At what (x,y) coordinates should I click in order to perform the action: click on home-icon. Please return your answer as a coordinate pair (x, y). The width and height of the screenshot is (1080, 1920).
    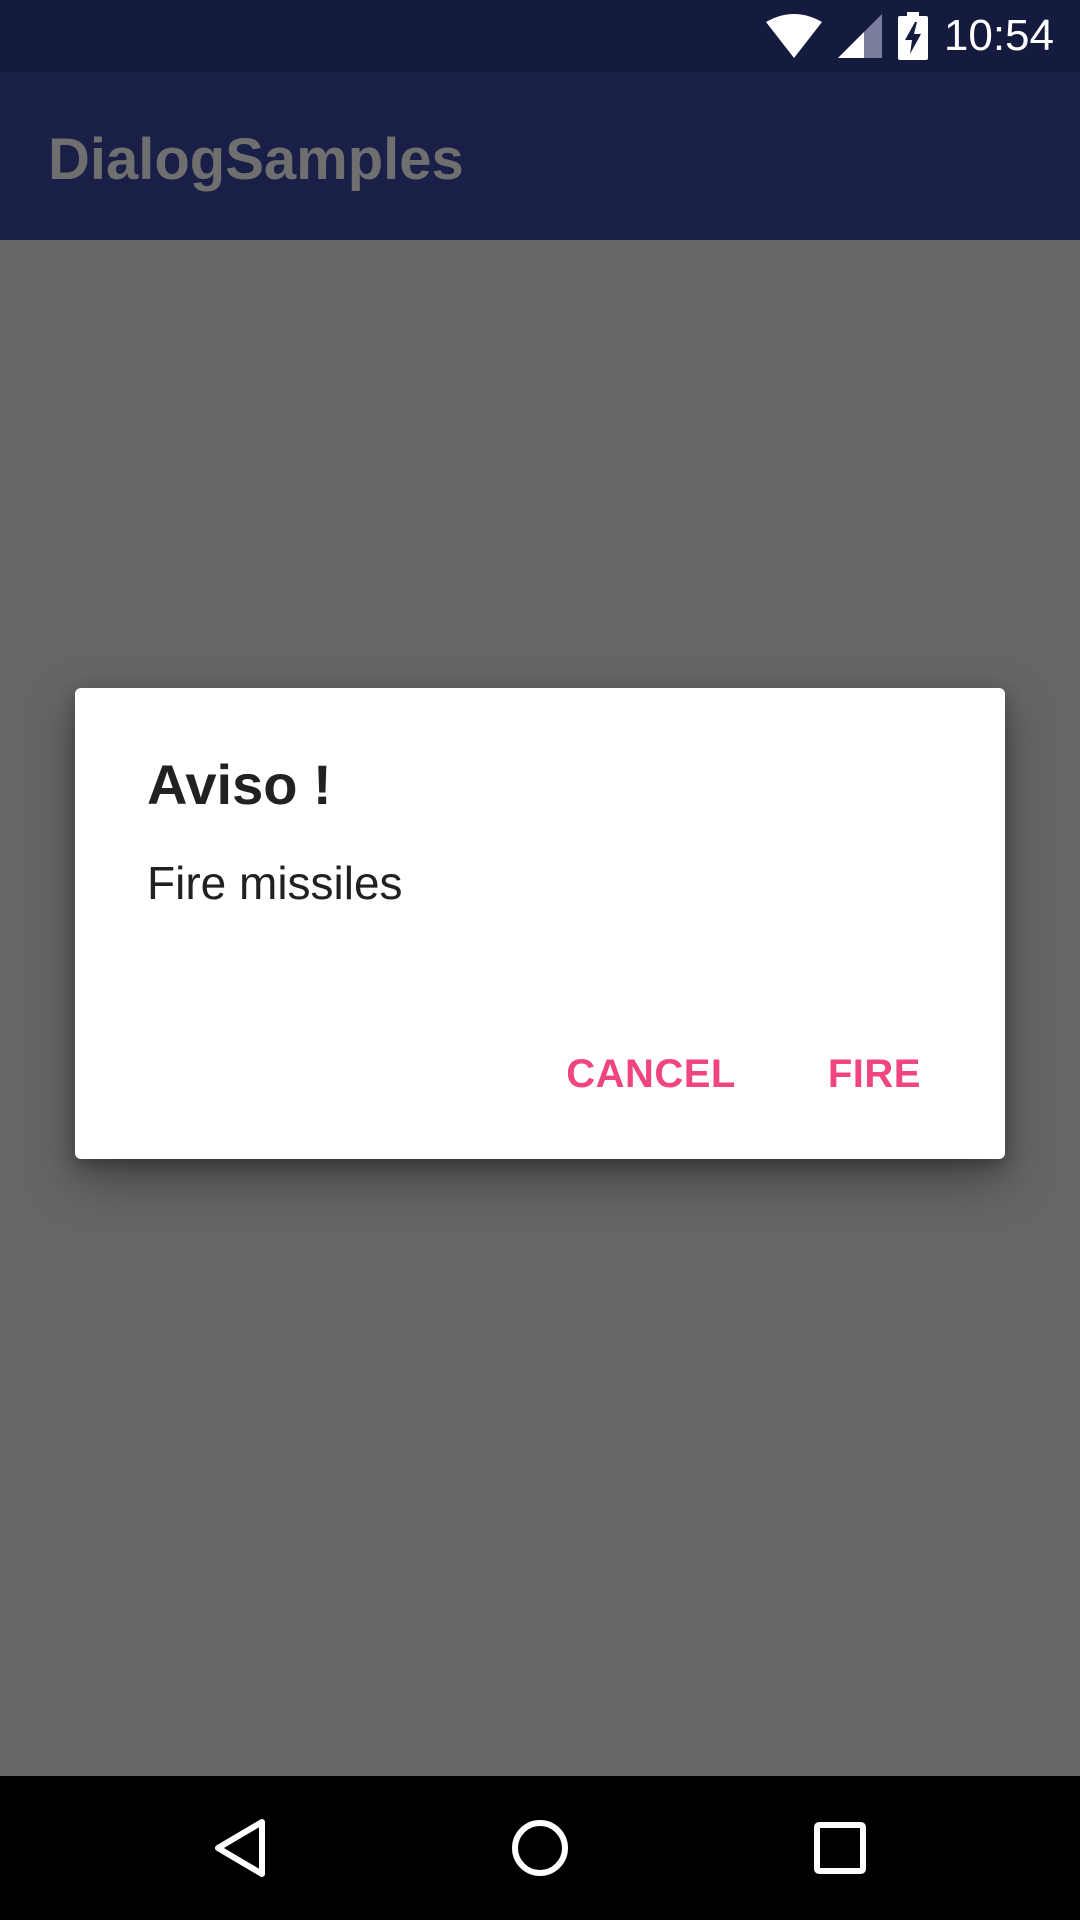
    Looking at the image, I should click on (540, 1848).